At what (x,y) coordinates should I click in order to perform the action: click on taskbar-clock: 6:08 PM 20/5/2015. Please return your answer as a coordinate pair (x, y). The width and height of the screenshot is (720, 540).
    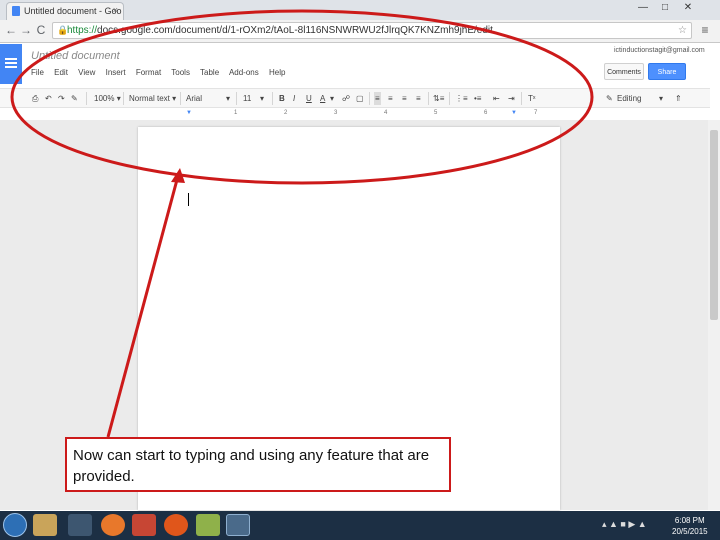
    Looking at the image, I should click on (690, 526).